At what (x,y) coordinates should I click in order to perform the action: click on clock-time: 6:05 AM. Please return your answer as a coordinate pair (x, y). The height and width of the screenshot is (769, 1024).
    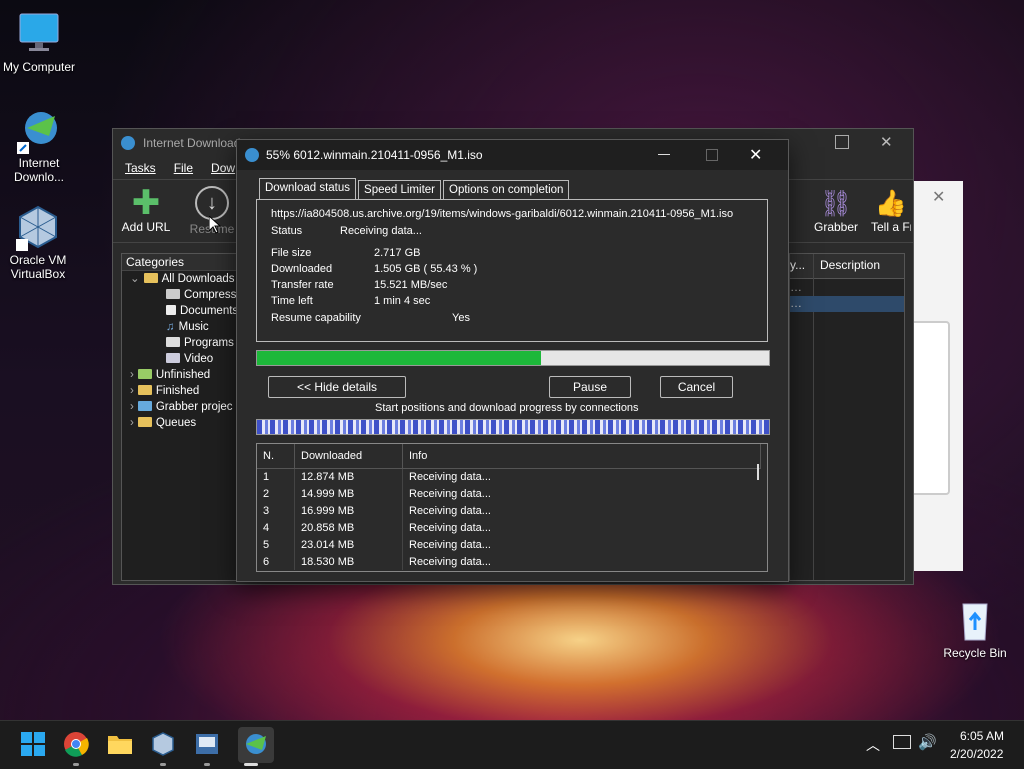
    Looking at the image, I should click on (982, 736).